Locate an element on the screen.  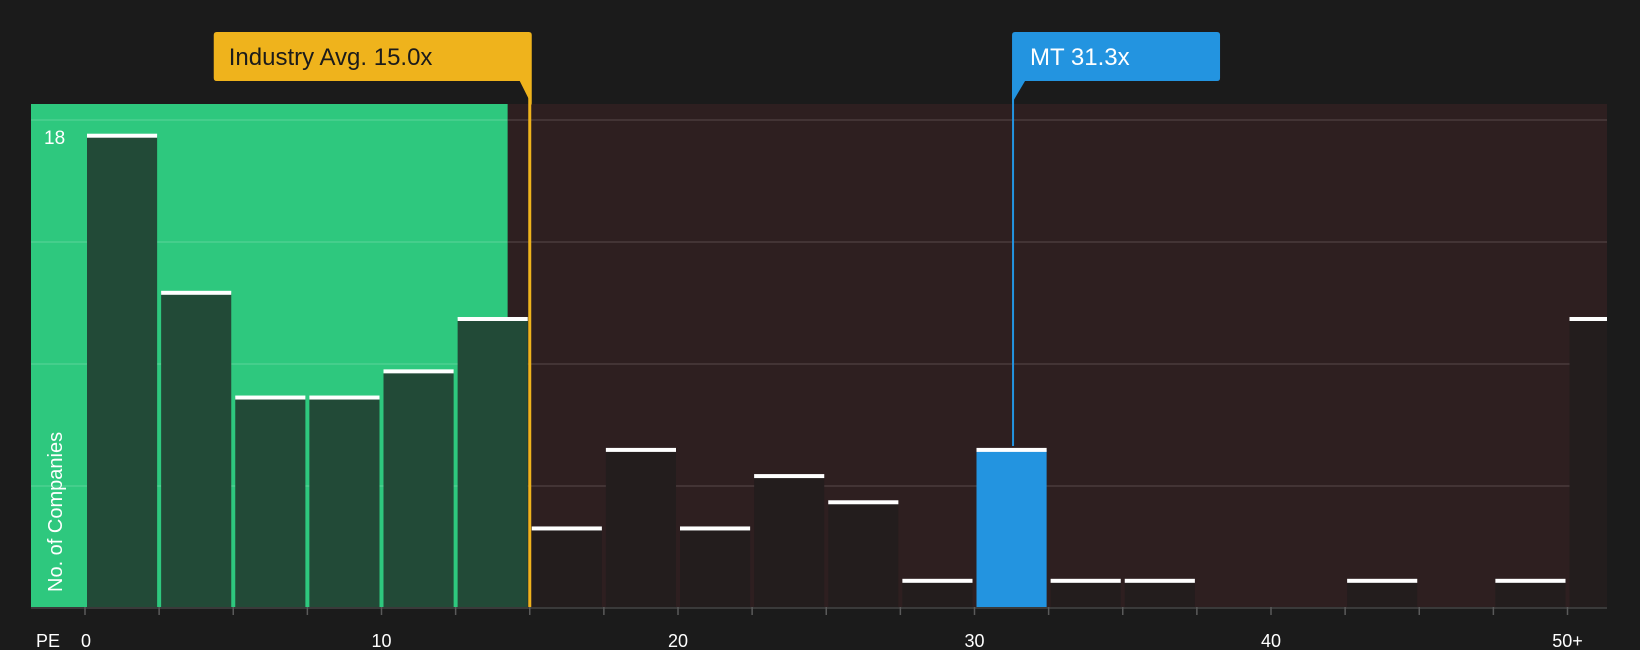
x-tick-label: 10 is located at coordinates (381, 640).